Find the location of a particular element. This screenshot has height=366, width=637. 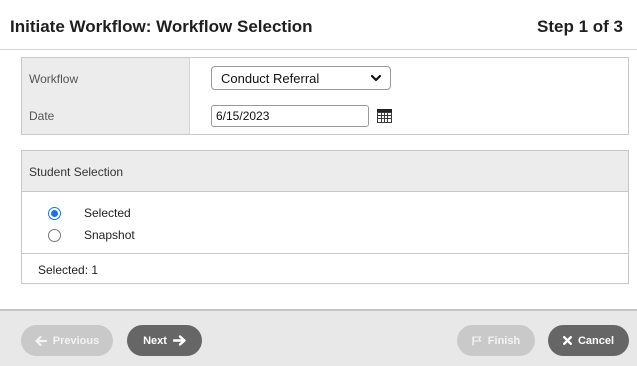

workflow-select-value: Conduct Referral is located at coordinates (270, 78).